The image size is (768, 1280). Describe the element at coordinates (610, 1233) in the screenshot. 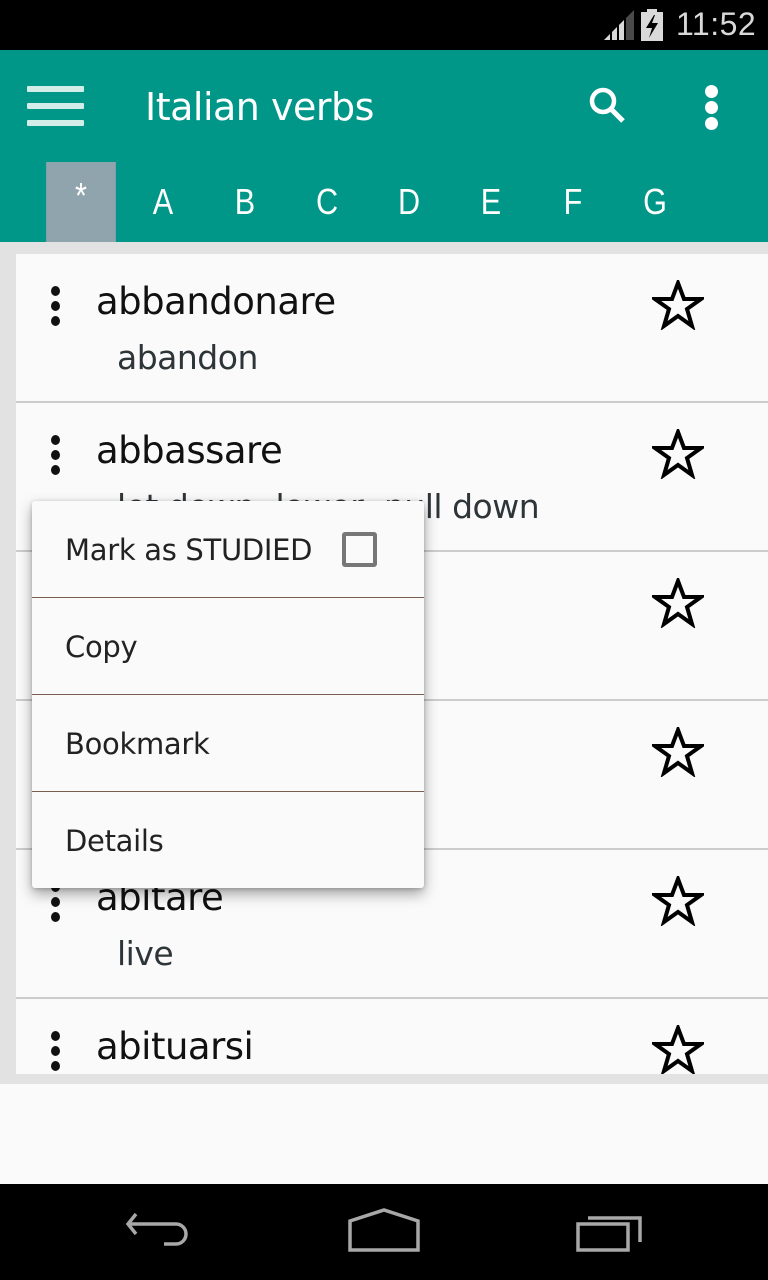

I see `recent-apps-icon` at that location.